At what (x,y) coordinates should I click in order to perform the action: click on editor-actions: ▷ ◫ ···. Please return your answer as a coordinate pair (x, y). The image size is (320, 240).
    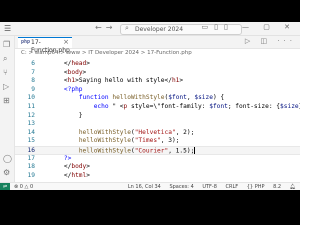
    Looking at the image, I should click on (270, 41).